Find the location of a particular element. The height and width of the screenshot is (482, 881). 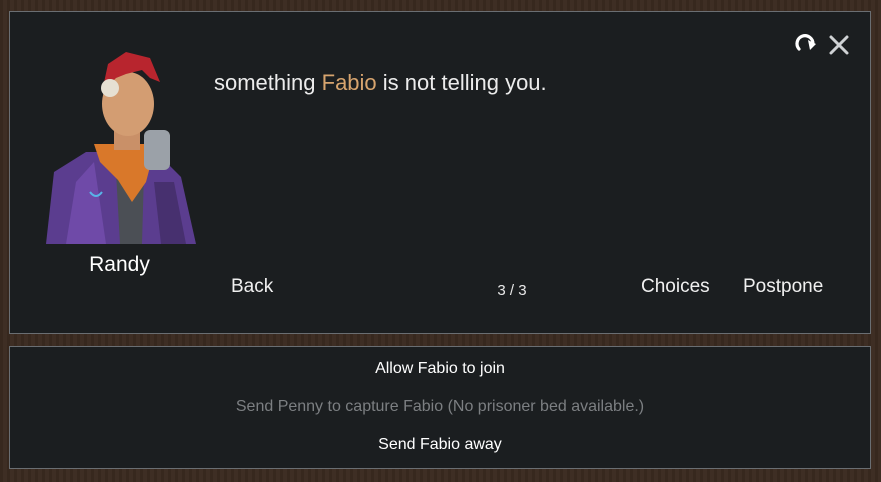

back-button: Back is located at coordinates (252, 287).